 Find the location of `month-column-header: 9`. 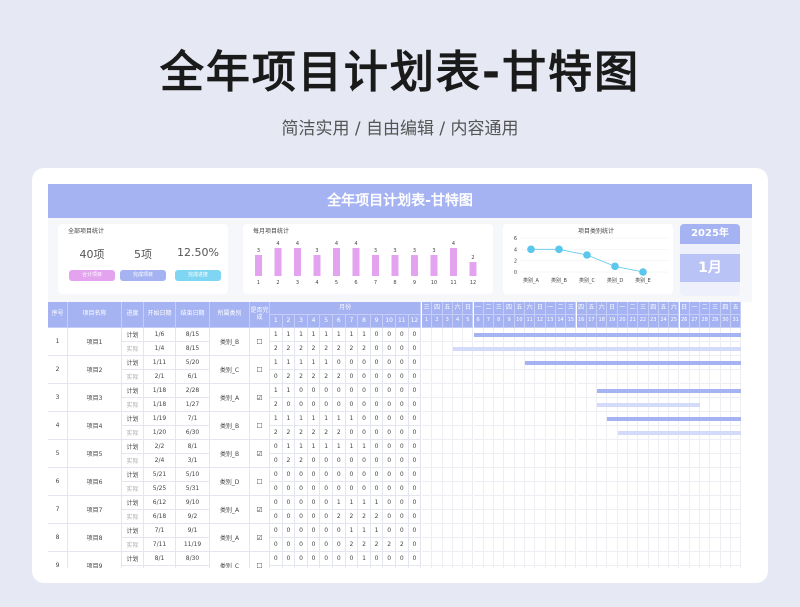

month-column-header: 9 is located at coordinates (377, 321).